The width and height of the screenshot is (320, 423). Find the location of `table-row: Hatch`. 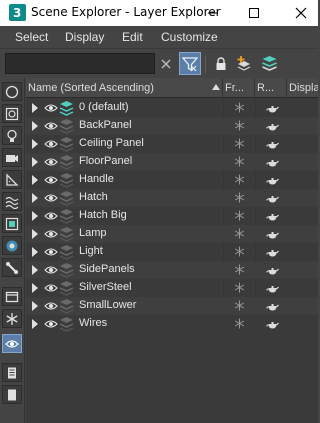

table-row: Hatch is located at coordinates (172, 198).